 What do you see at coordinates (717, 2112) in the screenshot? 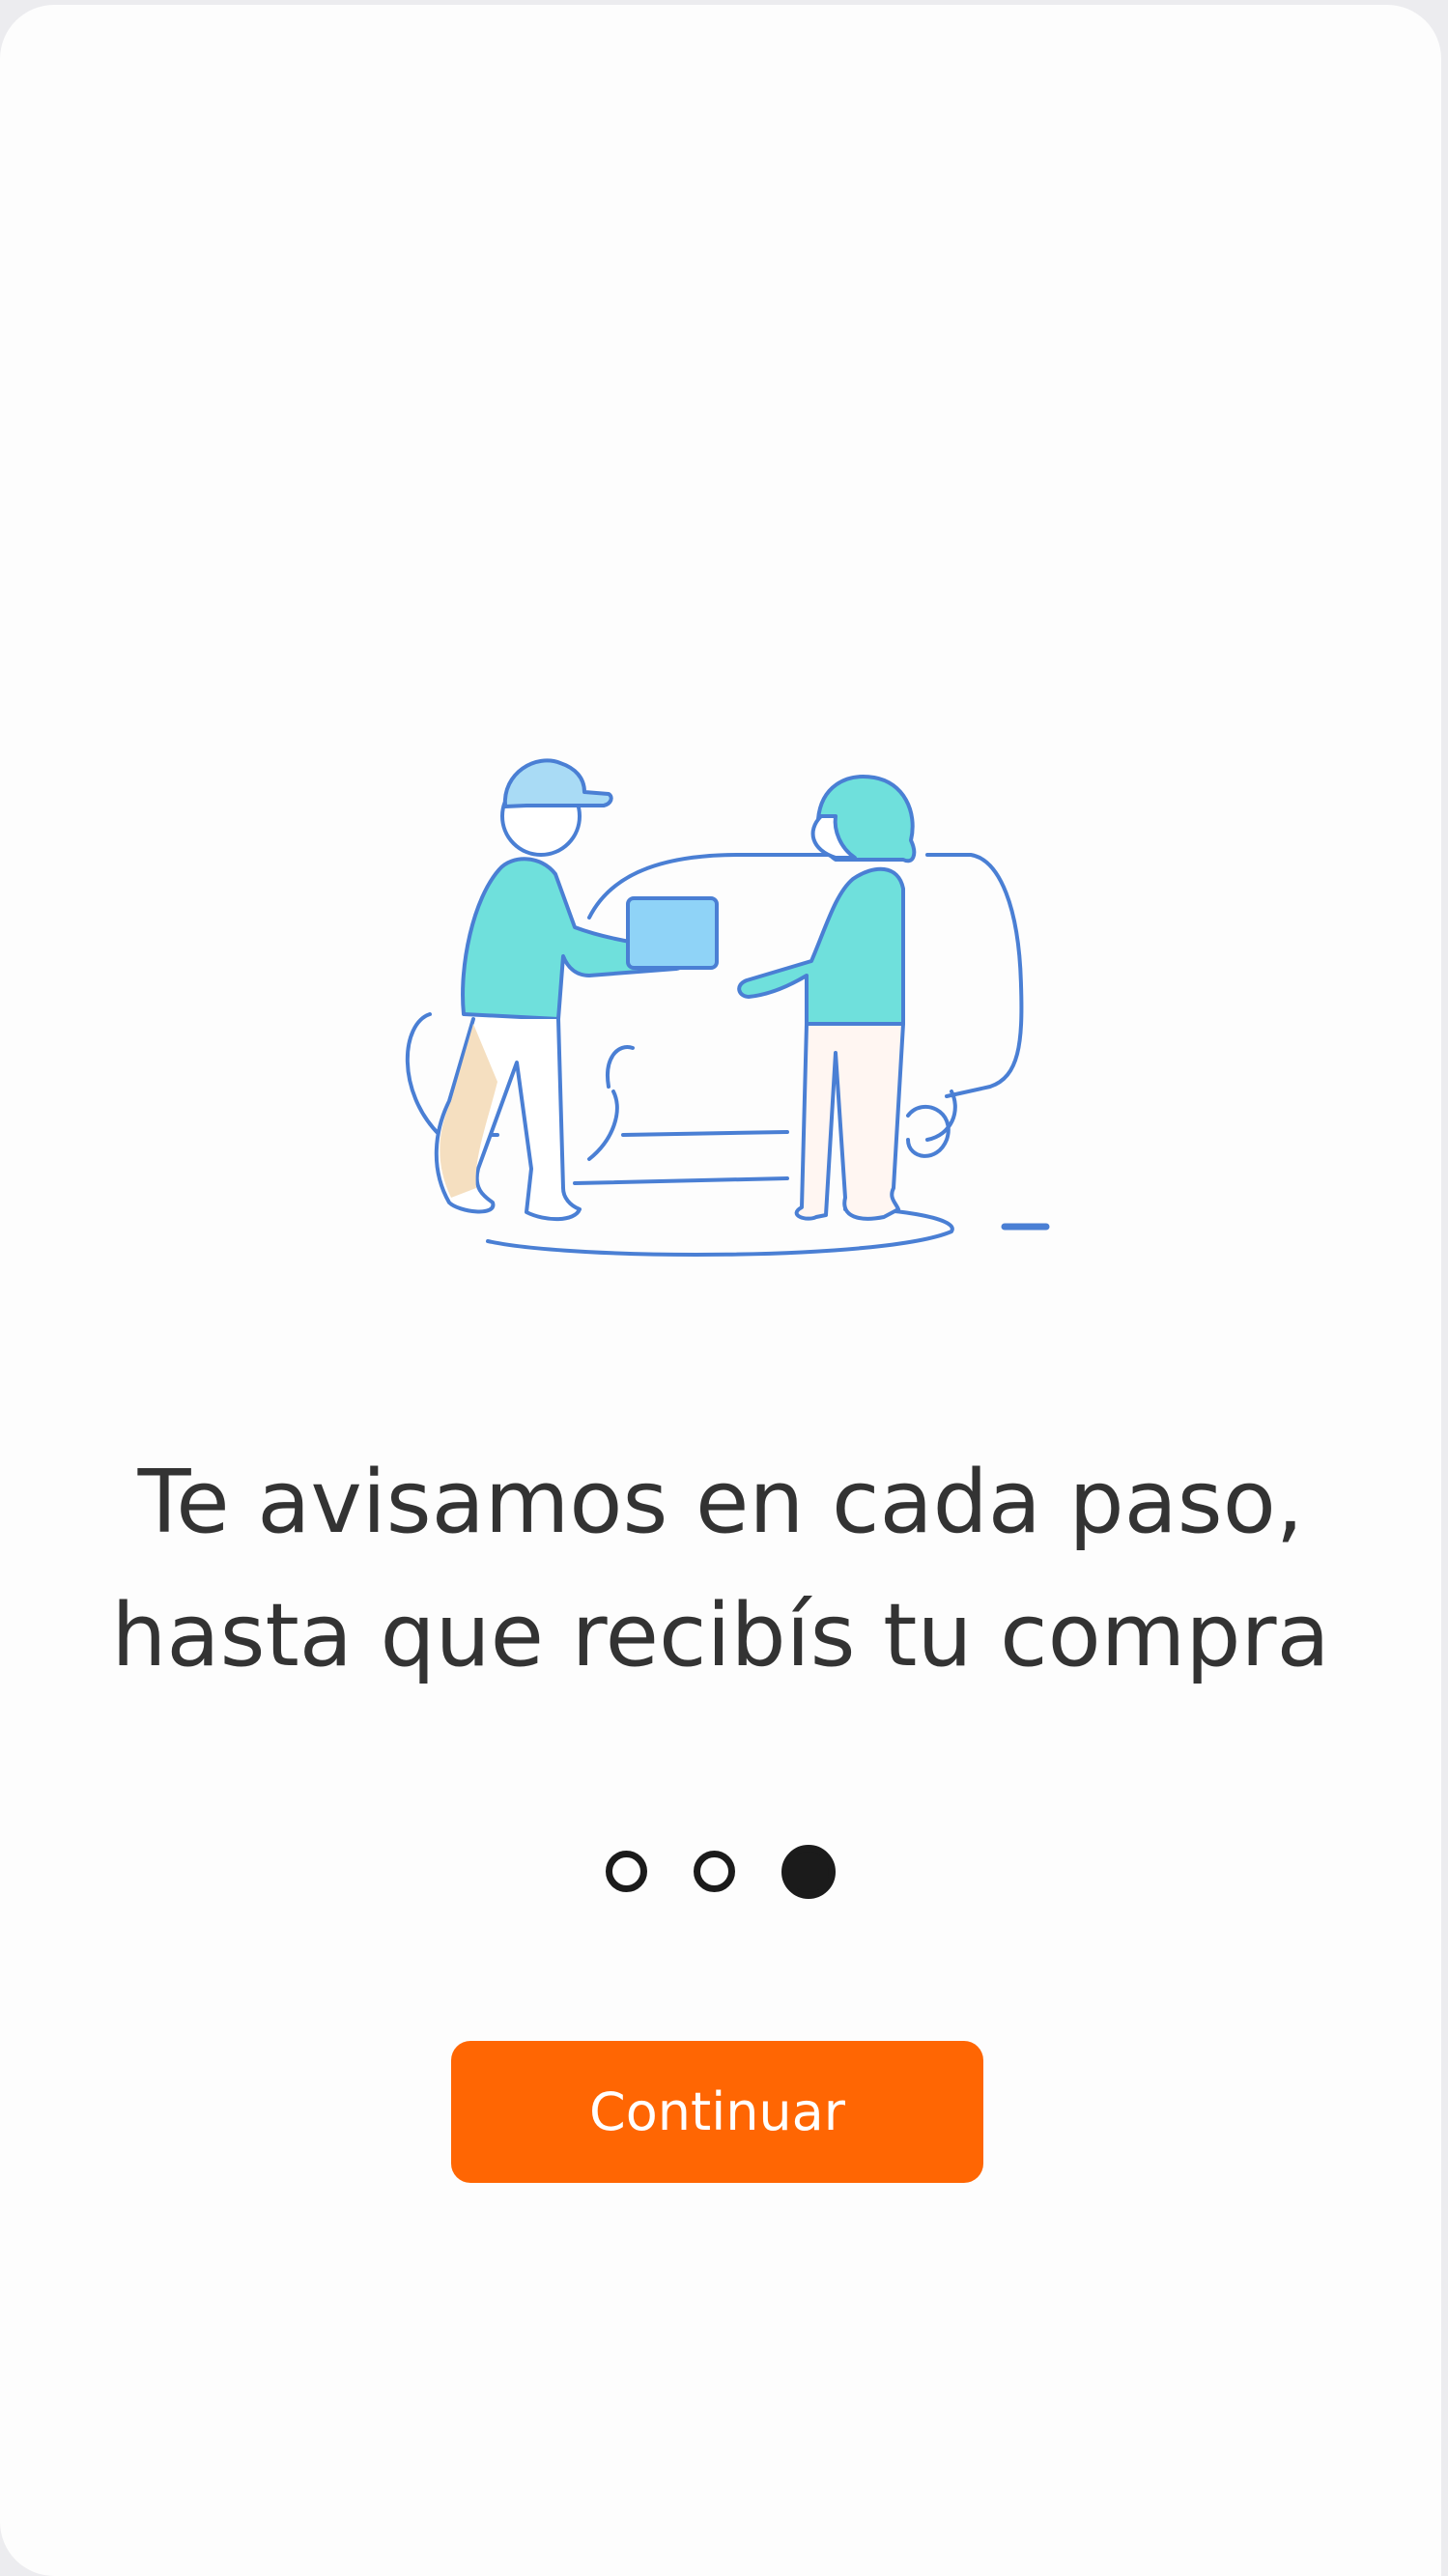
I see `continue-button: Continuar` at bounding box center [717, 2112].